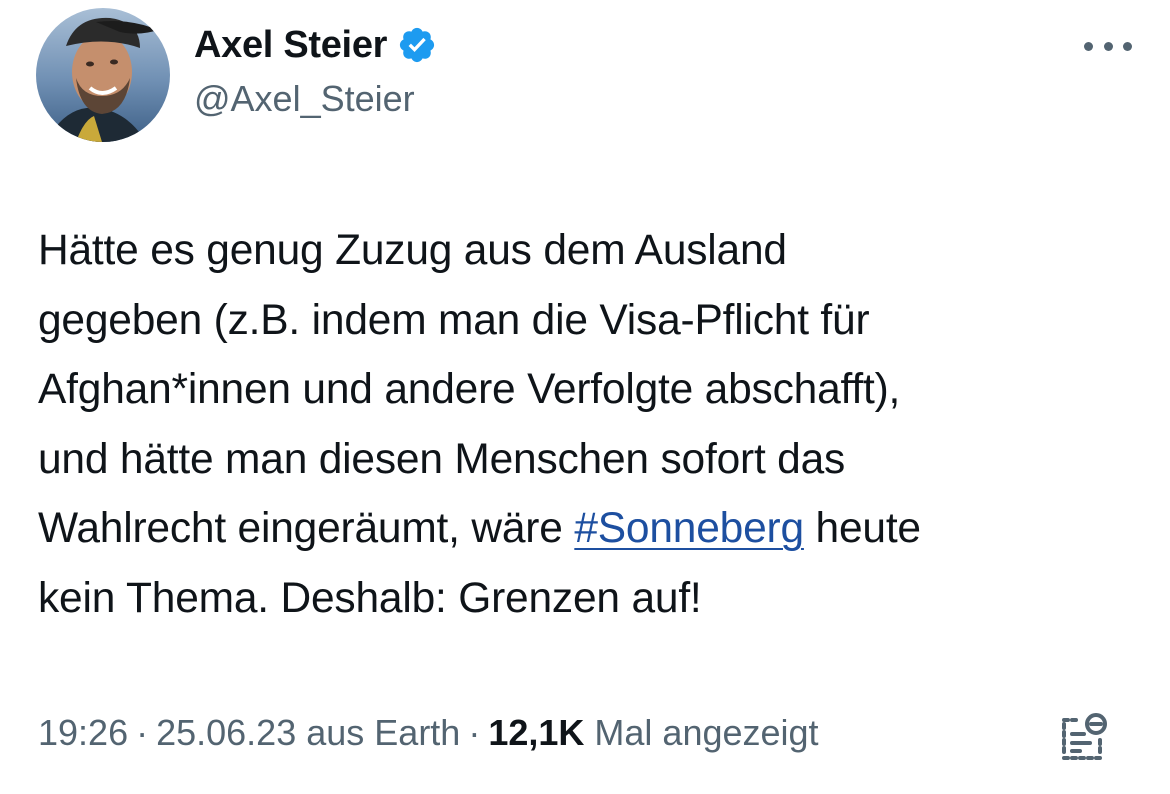 The width and height of the screenshot is (1170, 794). I want to click on view-analytics-icon, so click(1085, 737).